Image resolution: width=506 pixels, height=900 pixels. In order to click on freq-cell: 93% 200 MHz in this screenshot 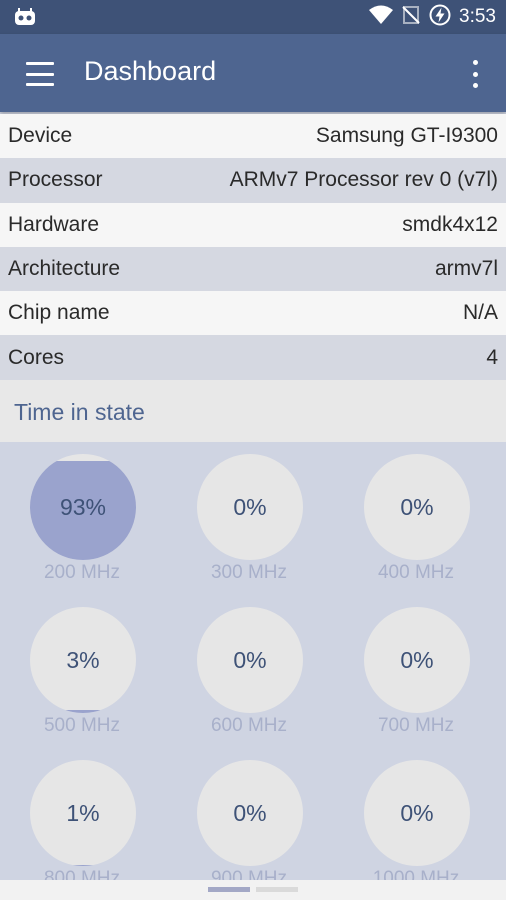, I will do `click(82, 517)`.